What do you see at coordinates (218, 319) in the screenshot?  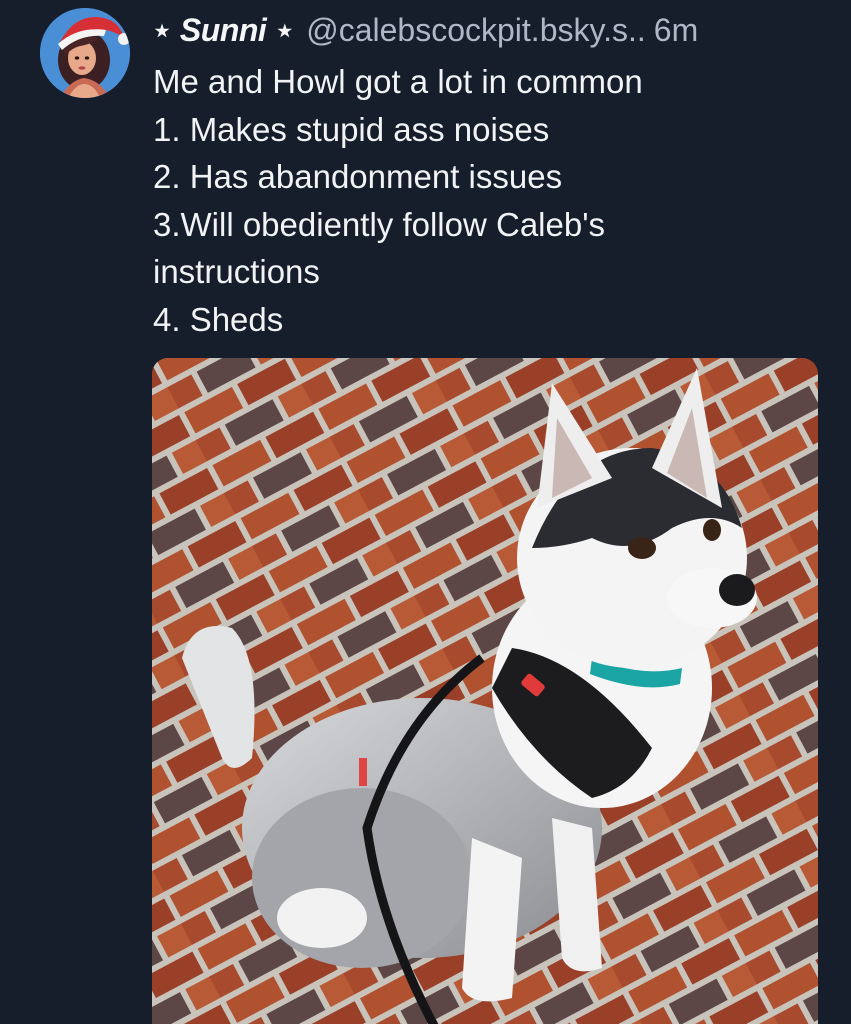 I see `post-text-line: 4. Sheds` at bounding box center [218, 319].